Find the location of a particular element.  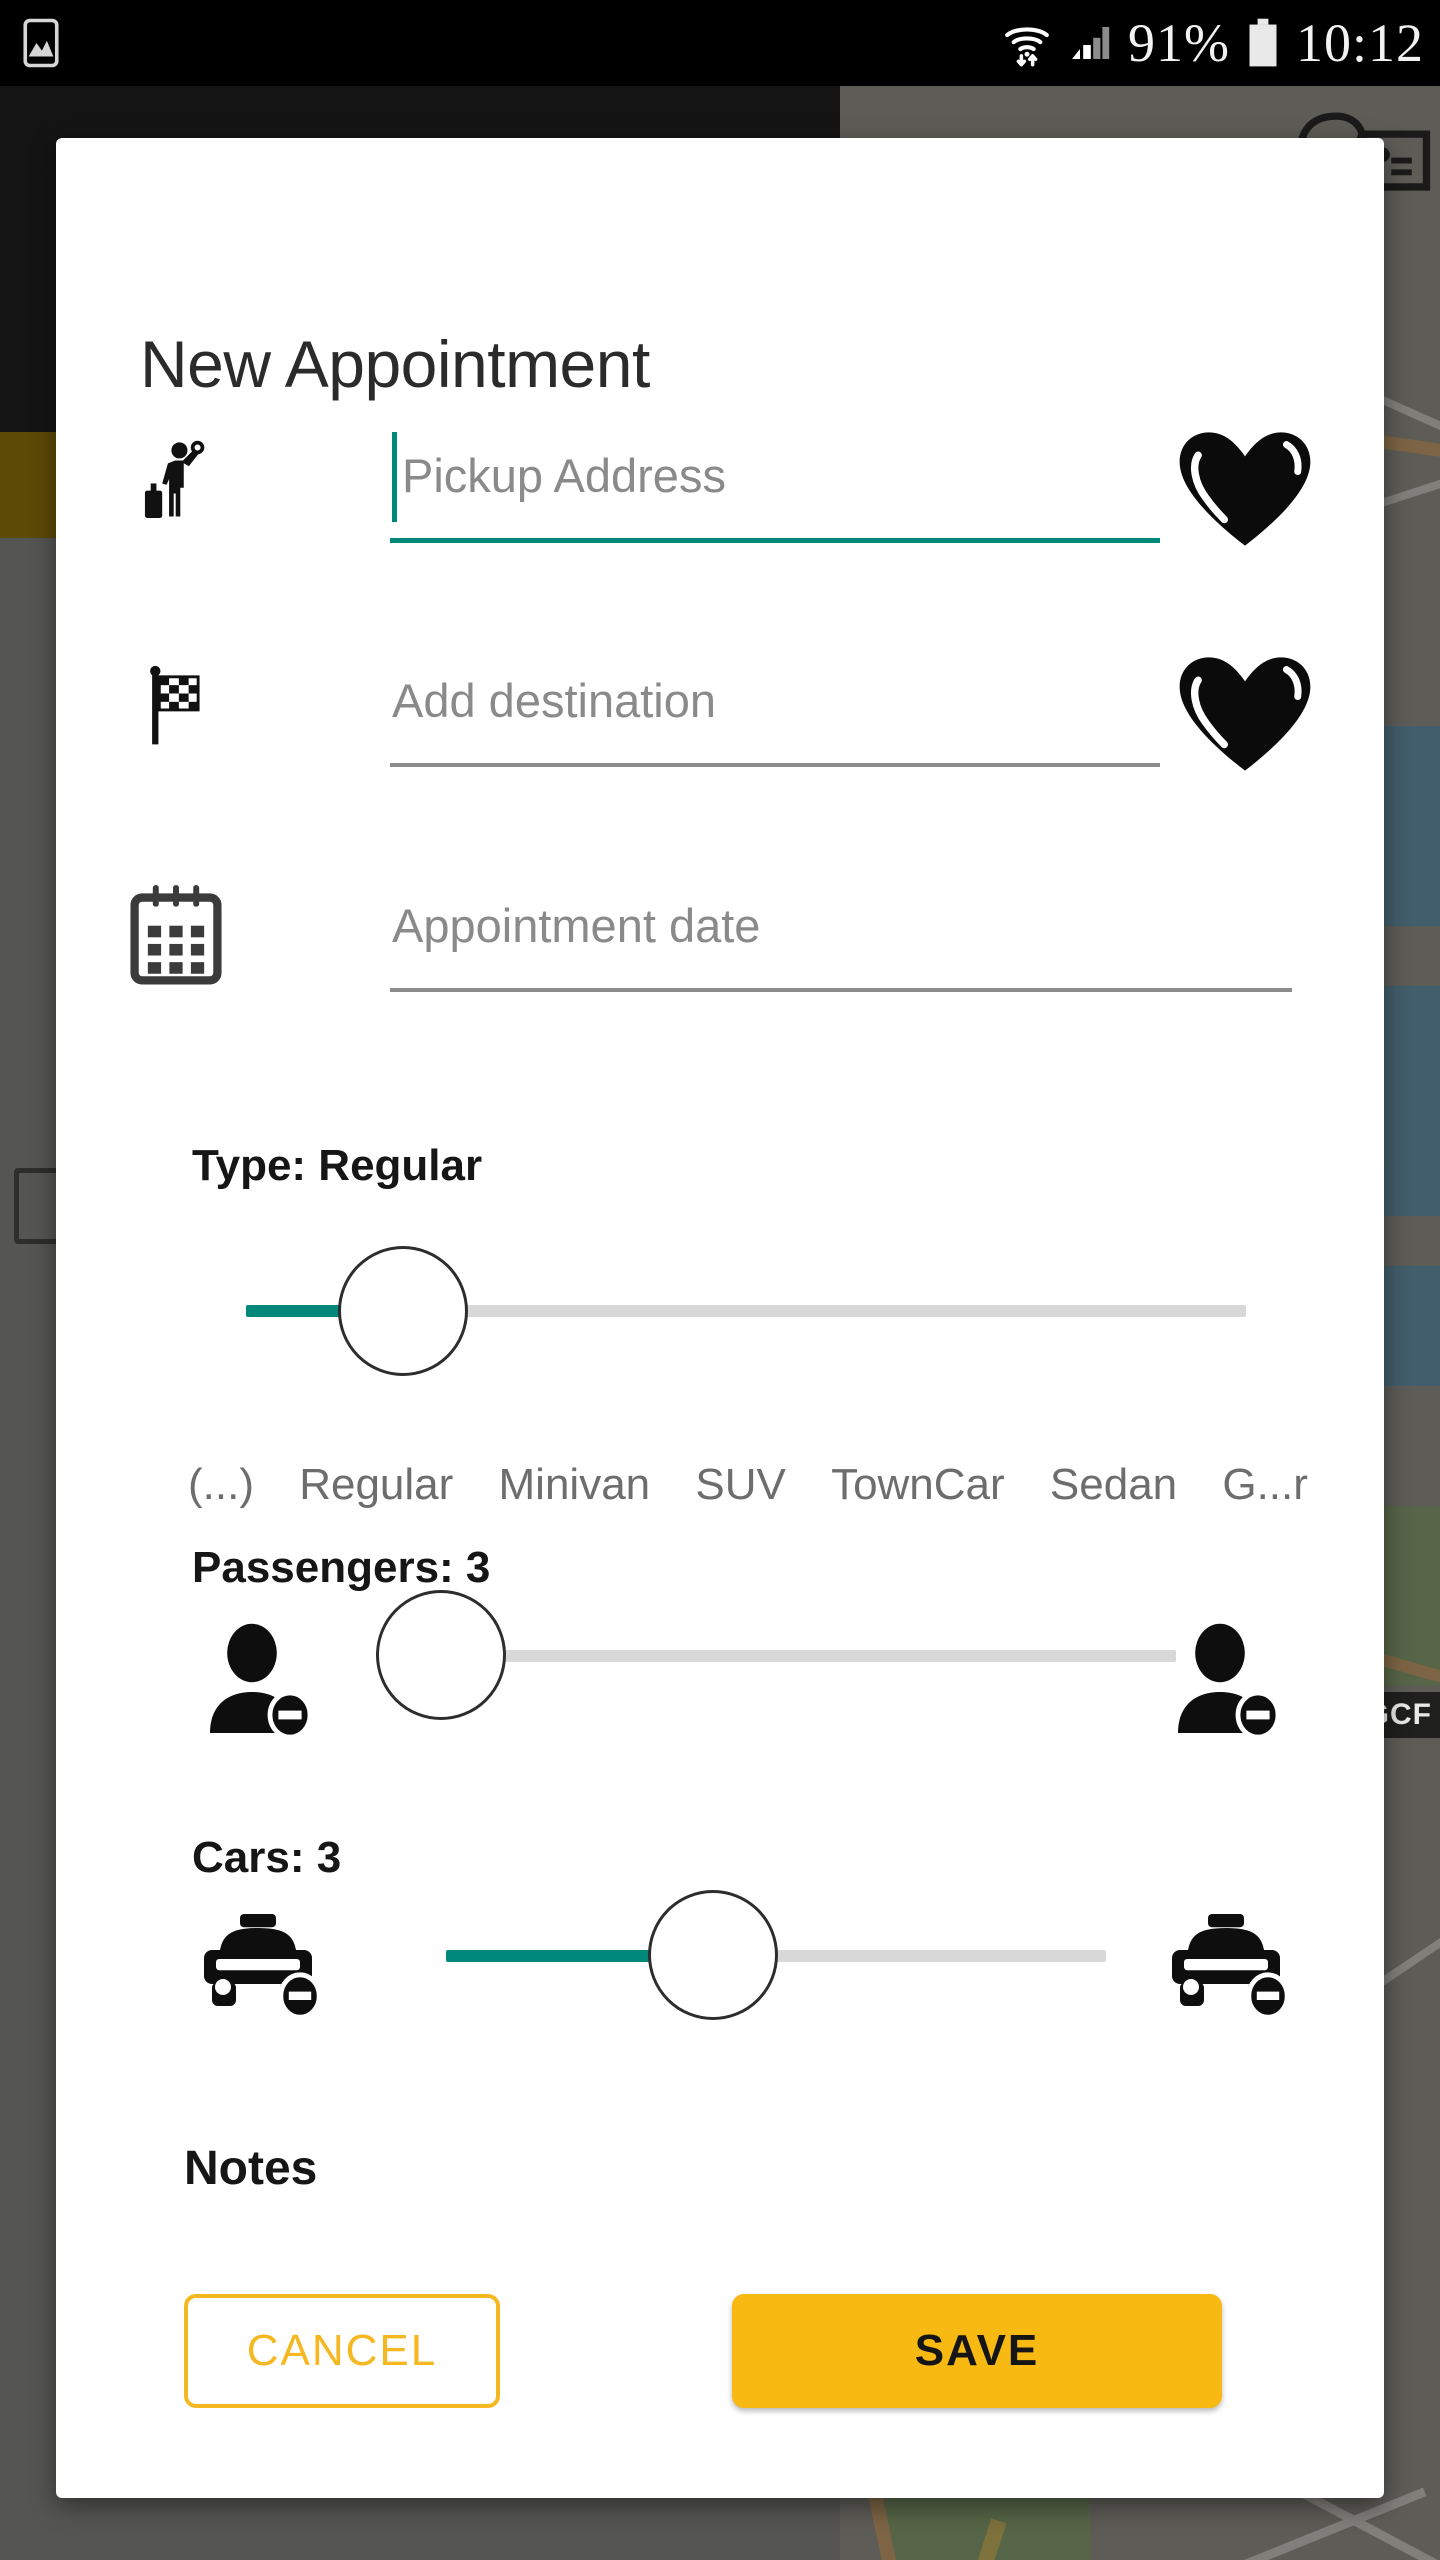

type-option-6: G...r is located at coordinates (1265, 1485).